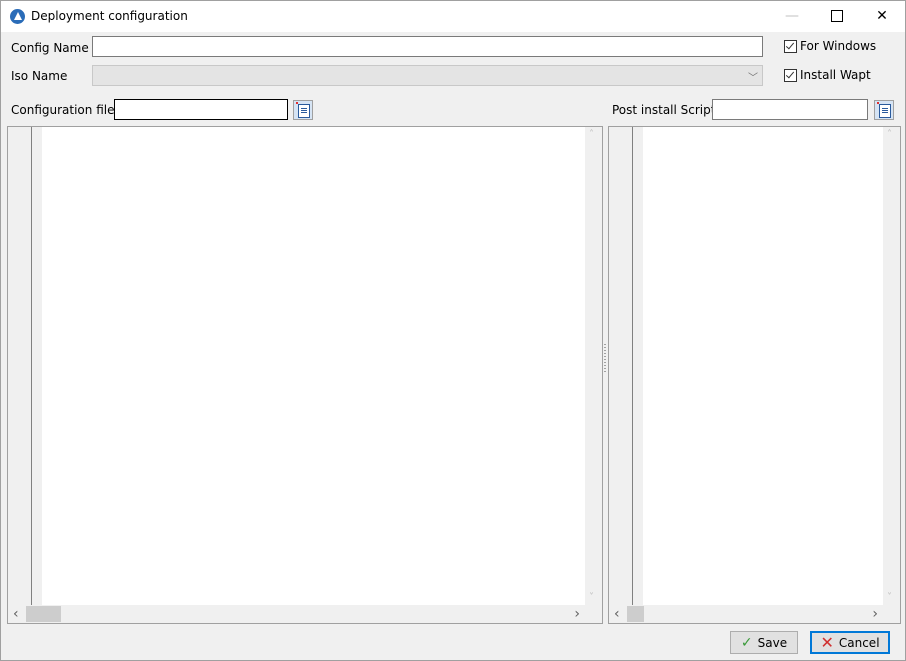  I want to click on save-label: Save, so click(772, 642).